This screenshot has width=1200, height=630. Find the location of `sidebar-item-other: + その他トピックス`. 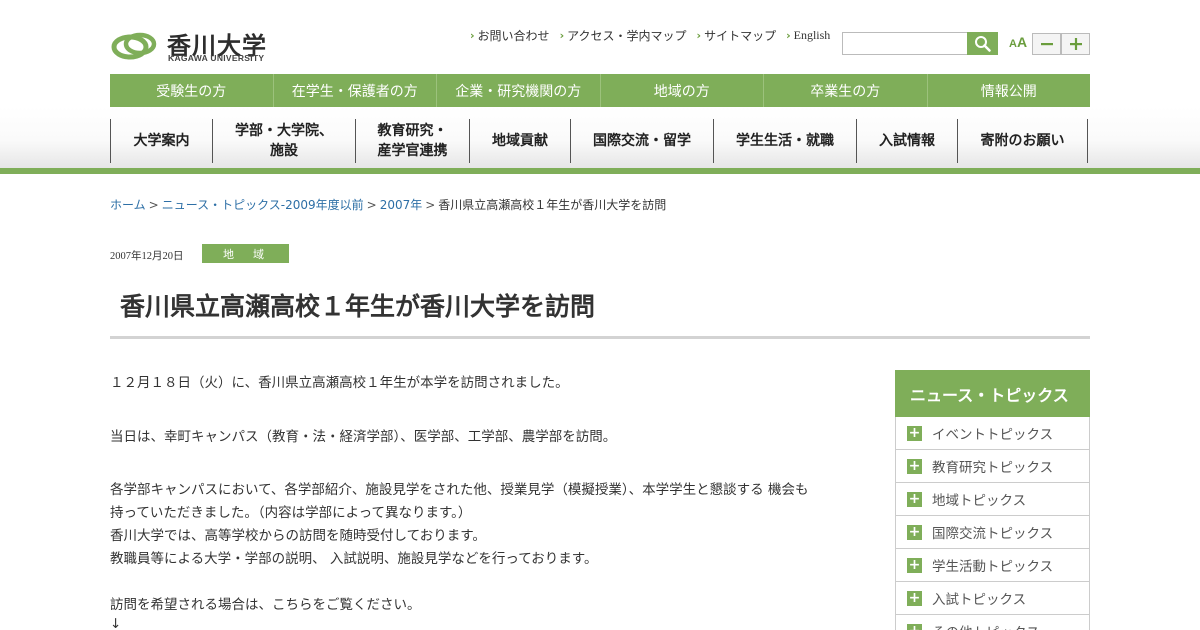

sidebar-item-other: + その他トピックス is located at coordinates (992, 622).